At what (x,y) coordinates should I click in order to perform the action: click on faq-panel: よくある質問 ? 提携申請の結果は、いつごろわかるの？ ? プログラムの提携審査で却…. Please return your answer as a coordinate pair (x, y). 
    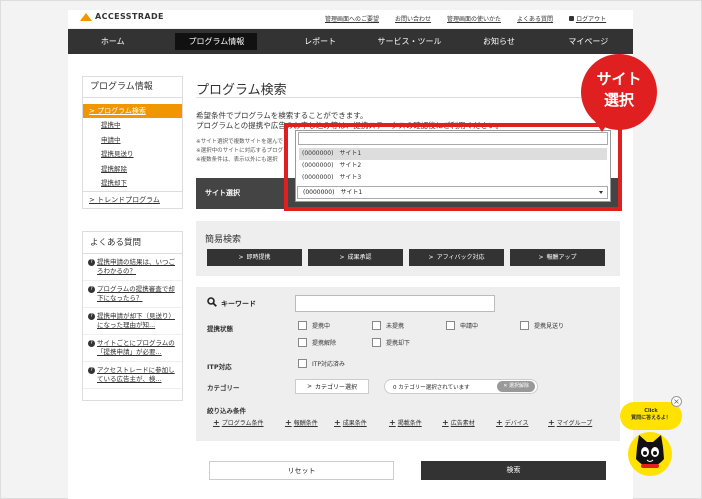
    Looking at the image, I should click on (132, 316).